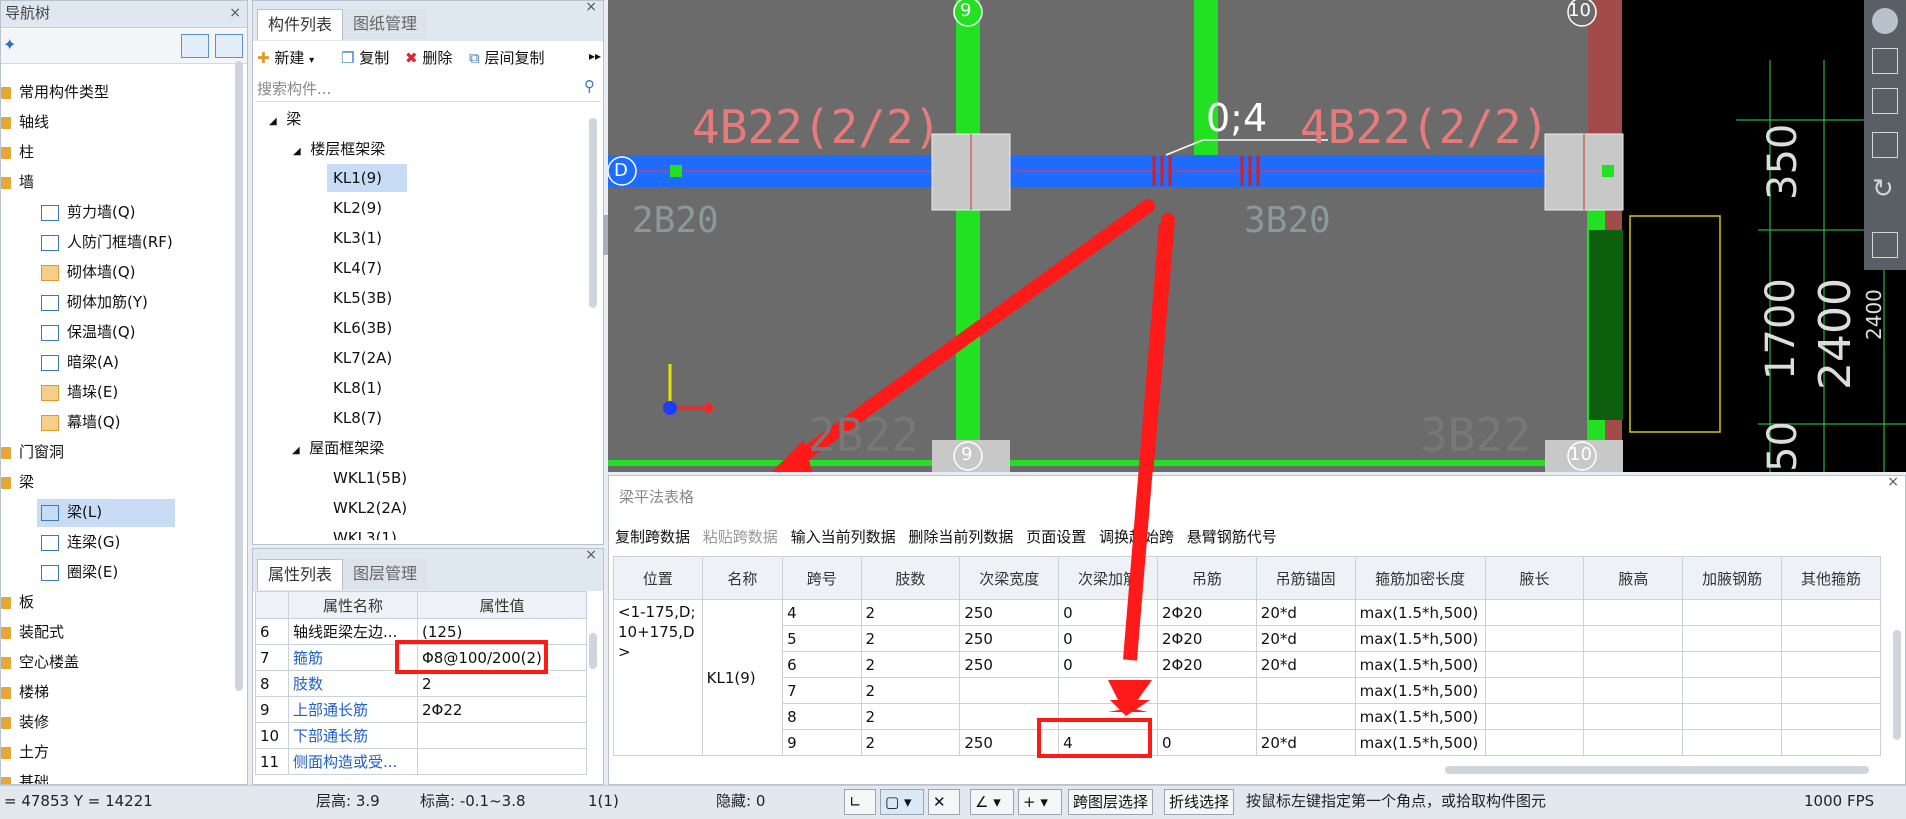  What do you see at coordinates (1040, 802) in the screenshot?
I see `offset-snap-icon: + ▾` at bounding box center [1040, 802].